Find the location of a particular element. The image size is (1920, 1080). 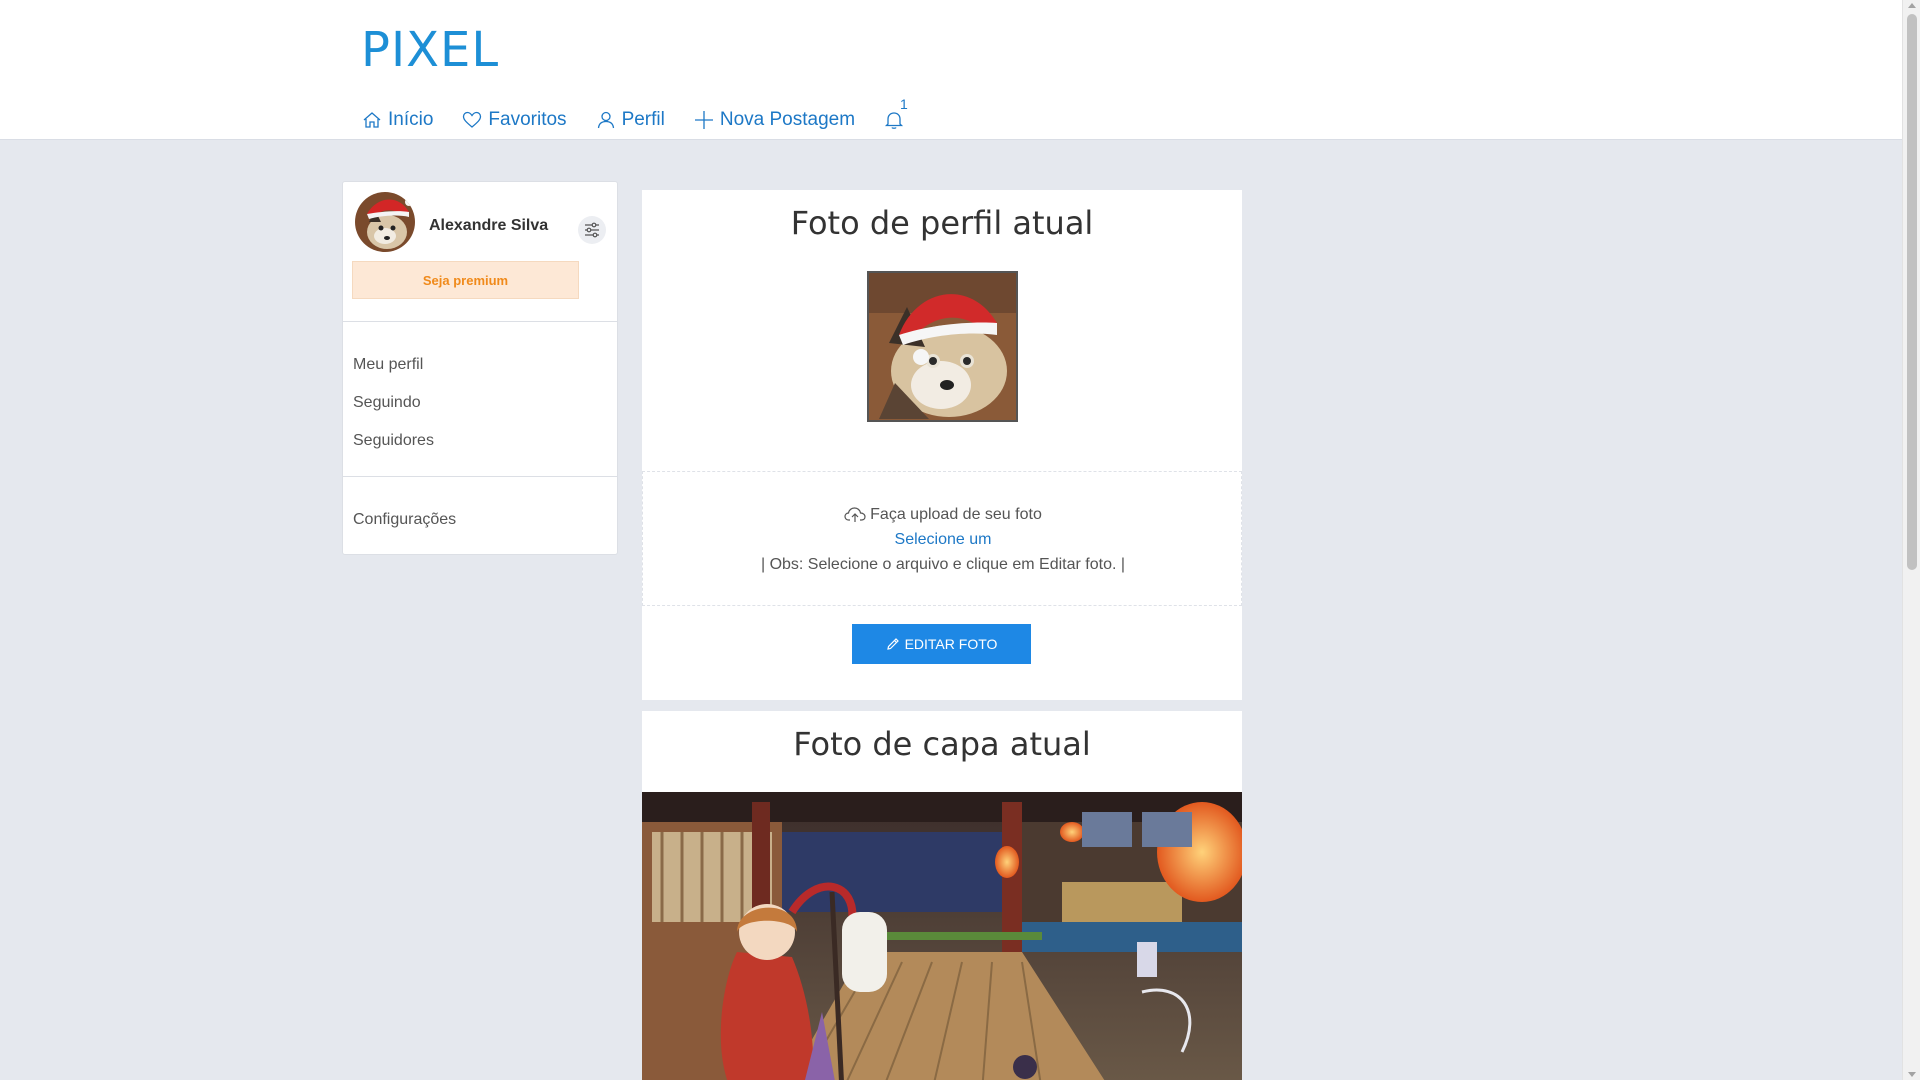

nav-item-perfil: Perfil is located at coordinates (630, 120).